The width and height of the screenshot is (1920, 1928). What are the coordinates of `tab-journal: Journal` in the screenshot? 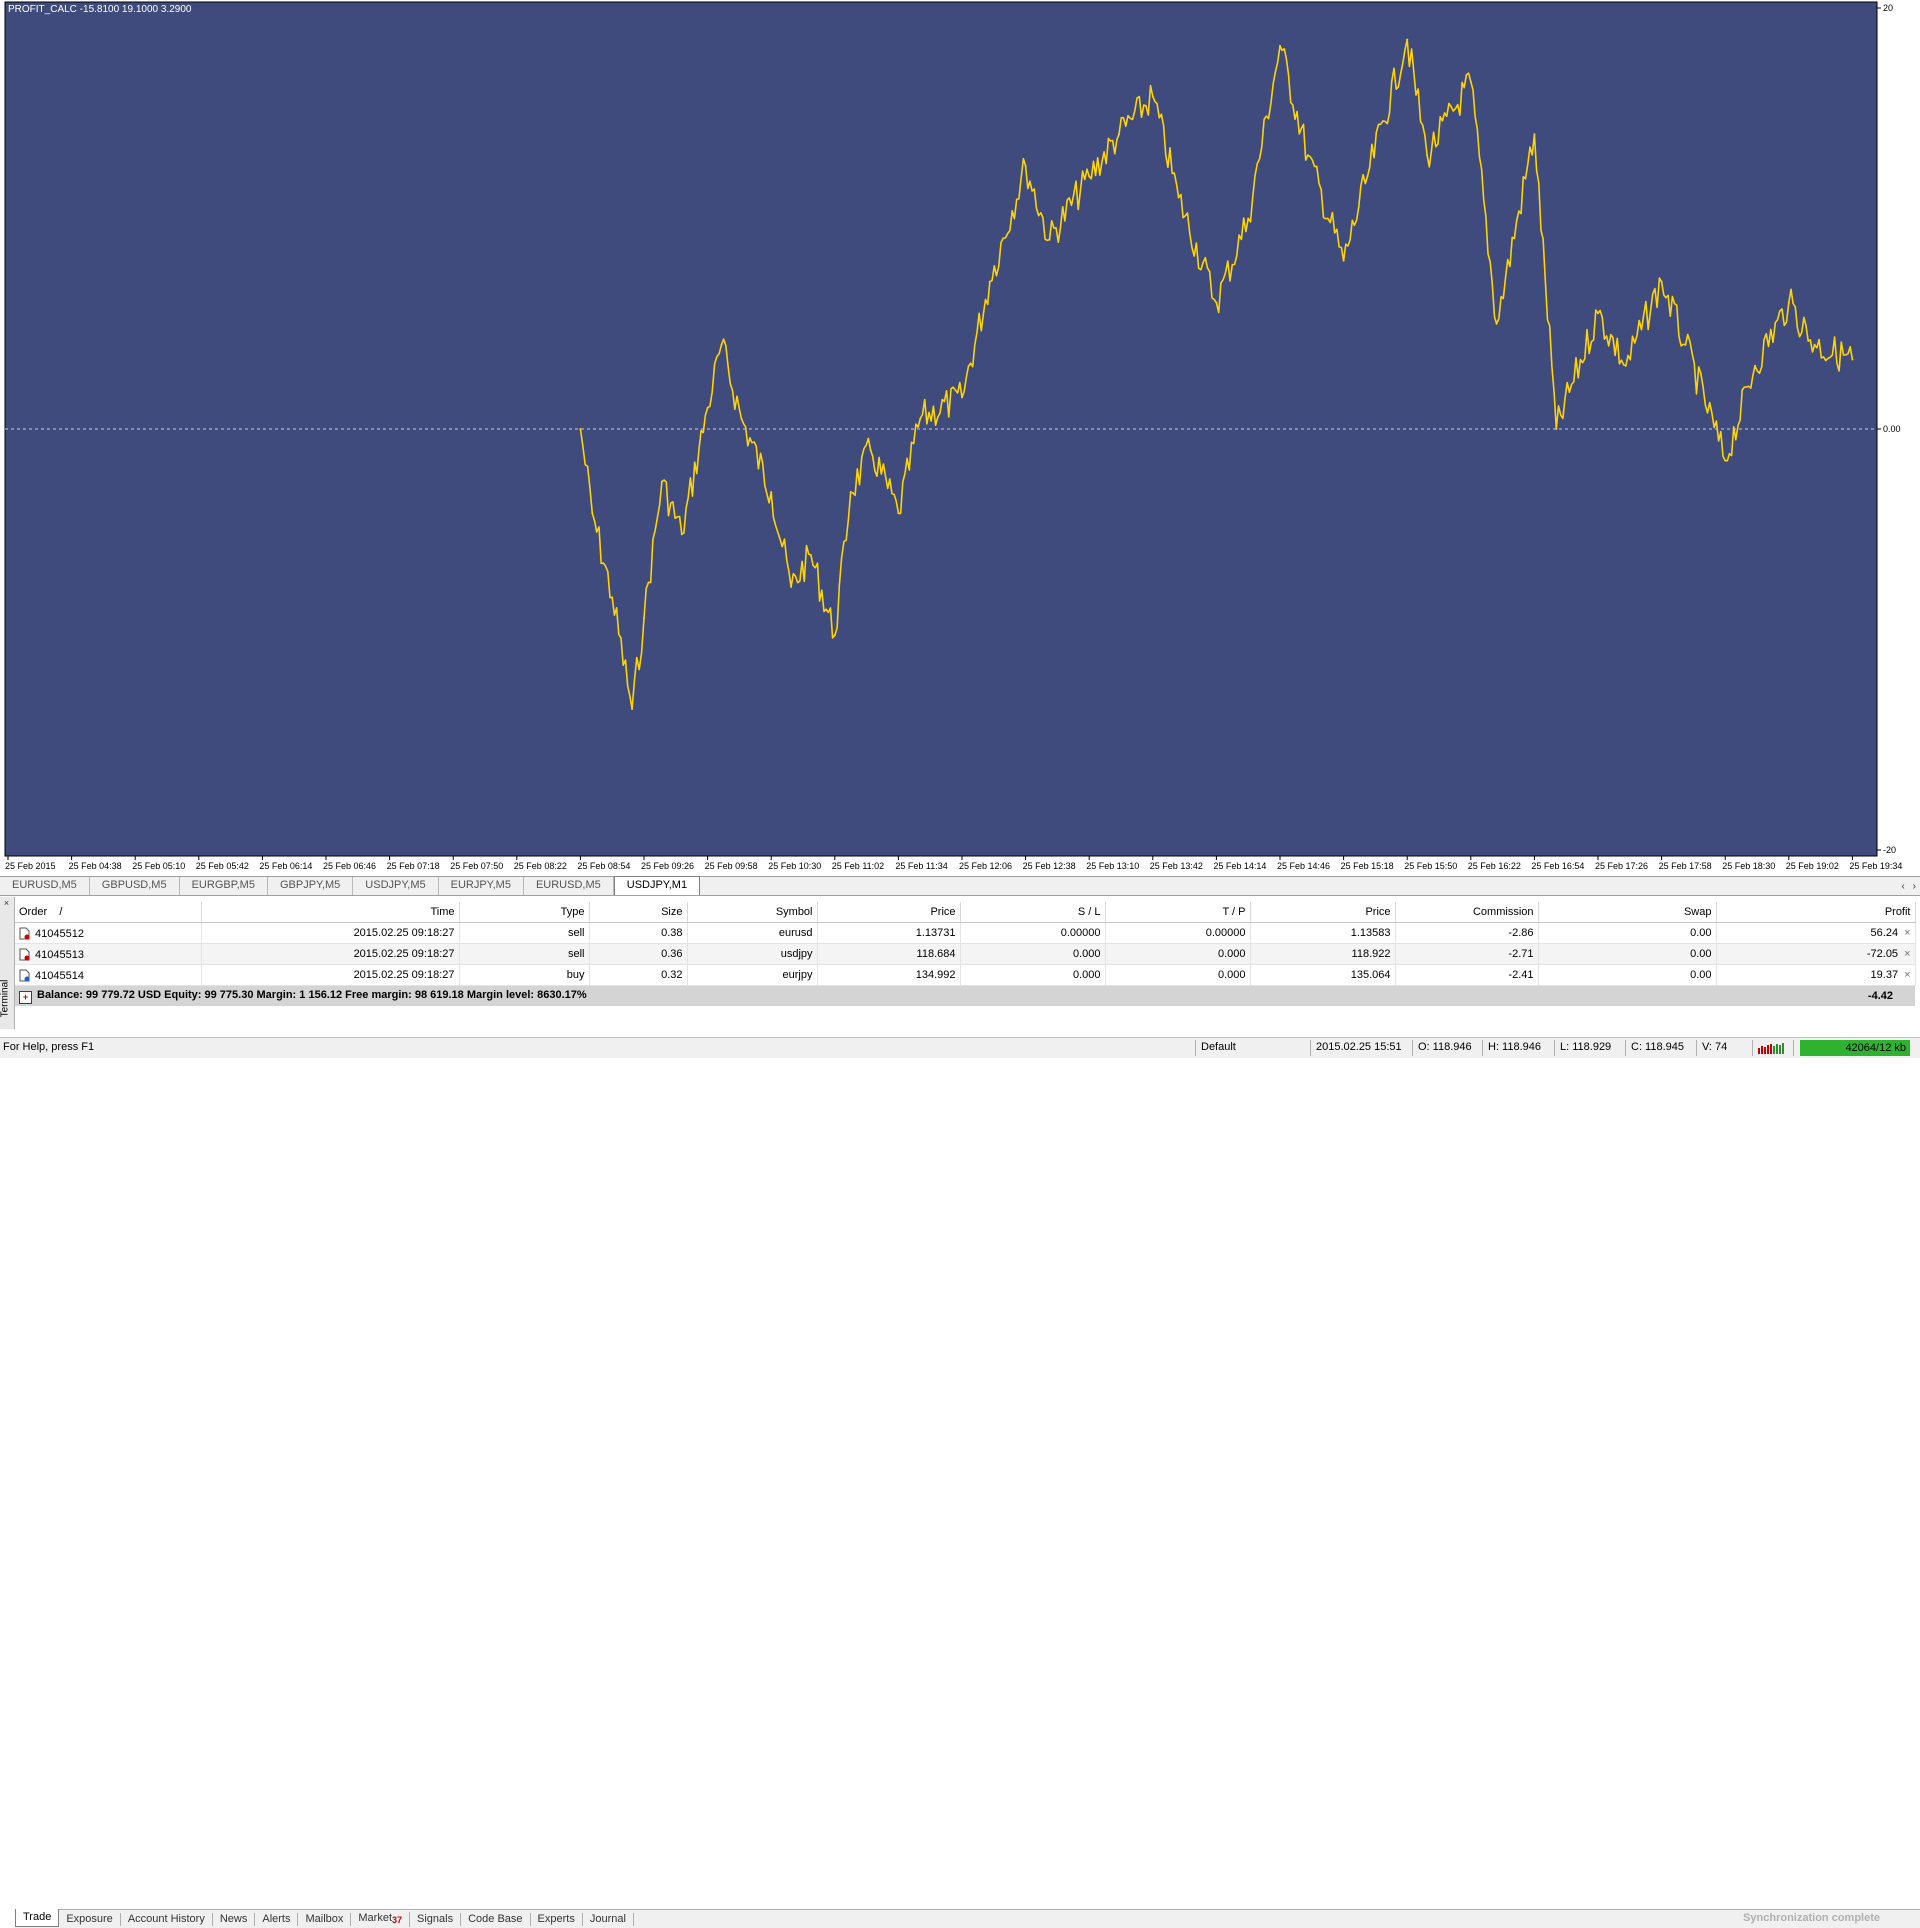 It's located at (608, 1919).